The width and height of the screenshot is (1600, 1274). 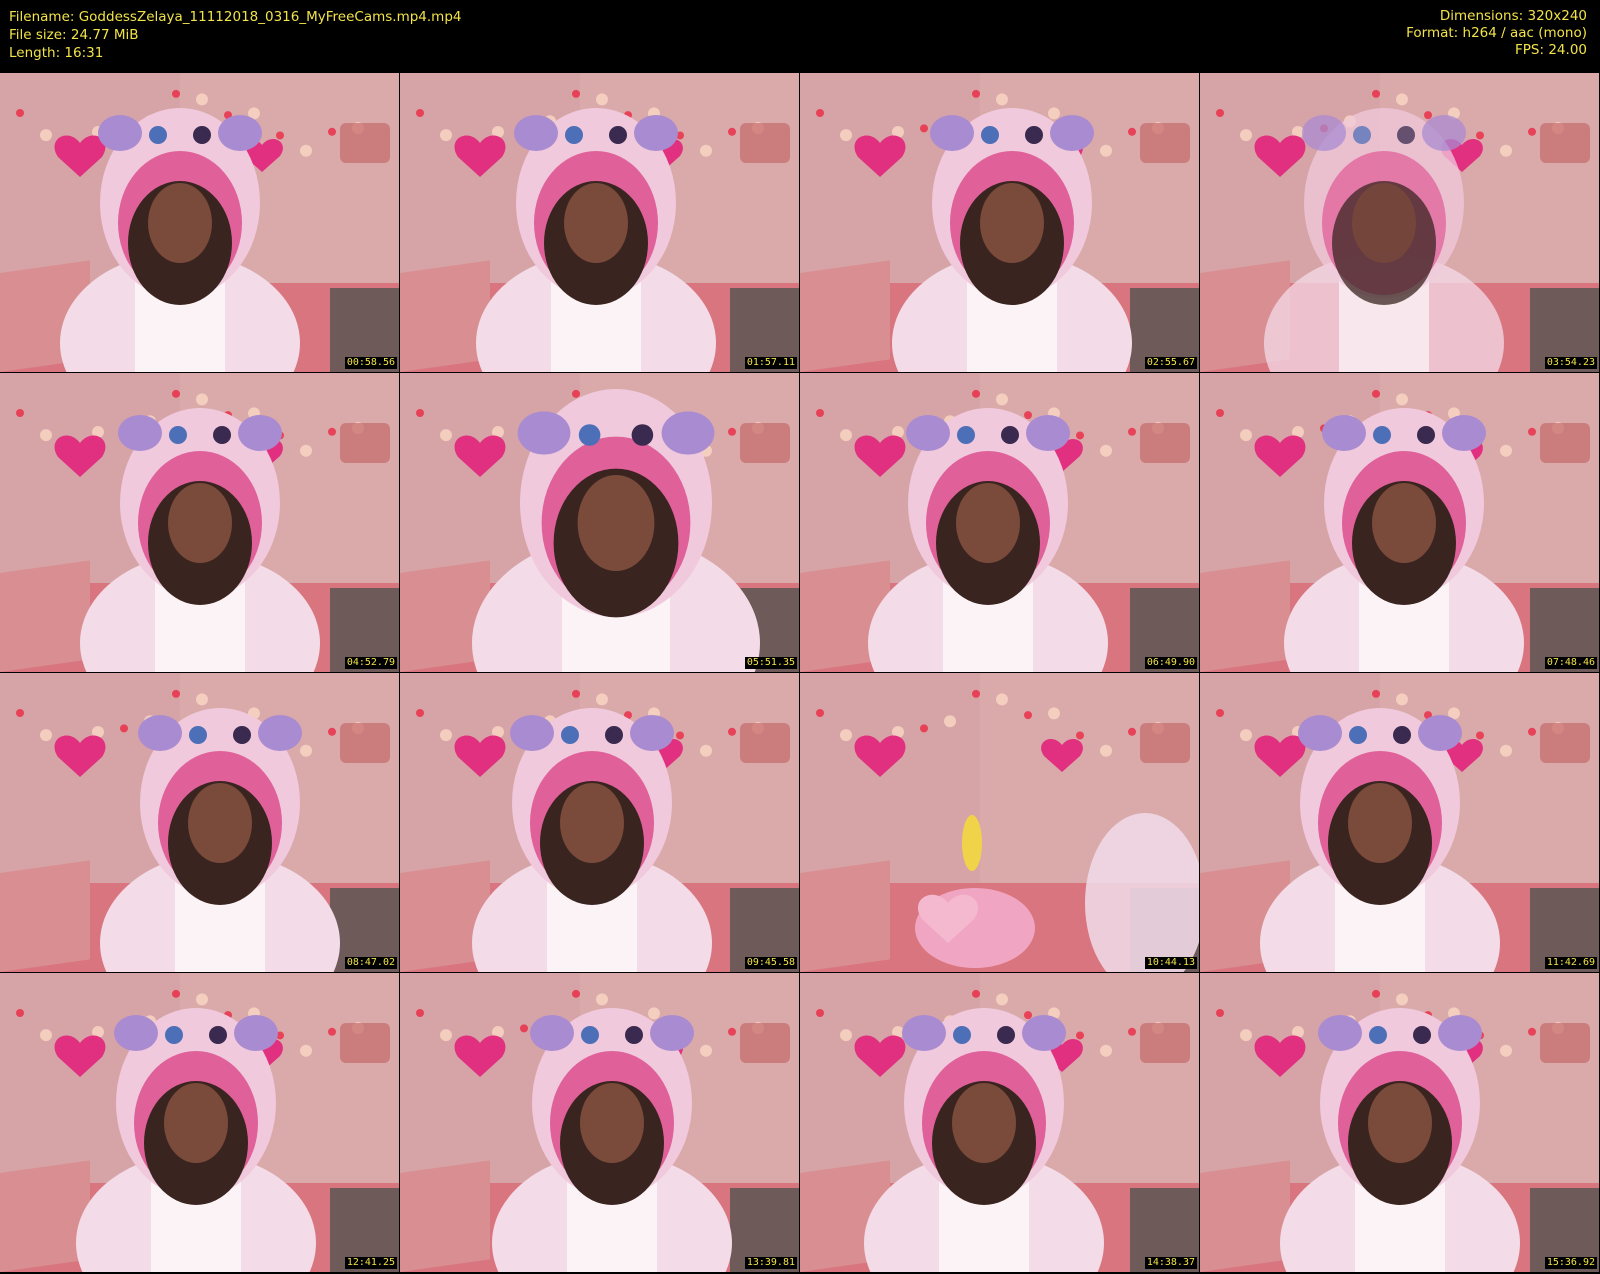 I want to click on thumbnail-frame: 08:47.02, so click(x=199, y=822).